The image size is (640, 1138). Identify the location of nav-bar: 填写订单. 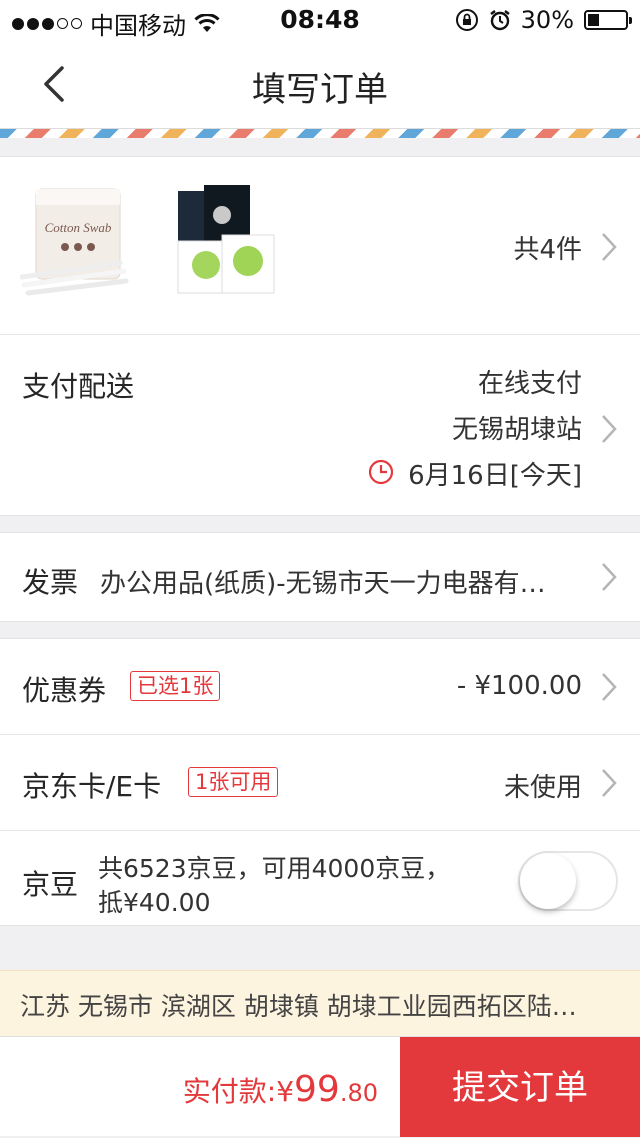
(320, 84).